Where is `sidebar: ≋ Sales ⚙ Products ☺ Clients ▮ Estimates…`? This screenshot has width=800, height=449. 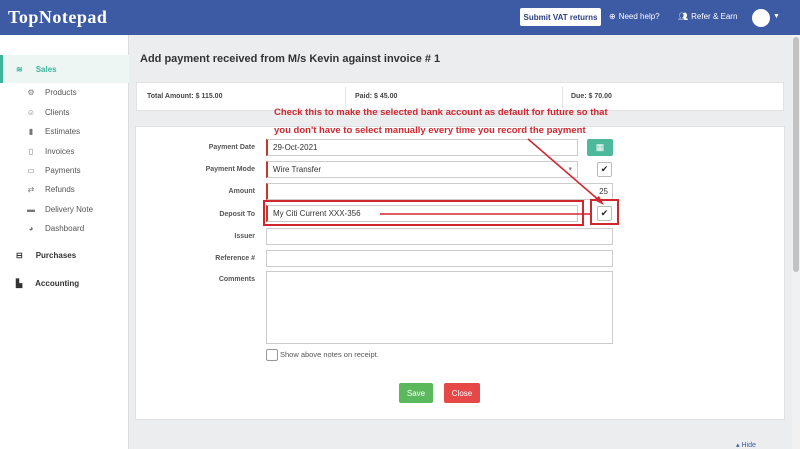 sidebar: ≋ Sales ⚙ Products ☺ Clients ▮ Estimates… is located at coordinates (64, 242).